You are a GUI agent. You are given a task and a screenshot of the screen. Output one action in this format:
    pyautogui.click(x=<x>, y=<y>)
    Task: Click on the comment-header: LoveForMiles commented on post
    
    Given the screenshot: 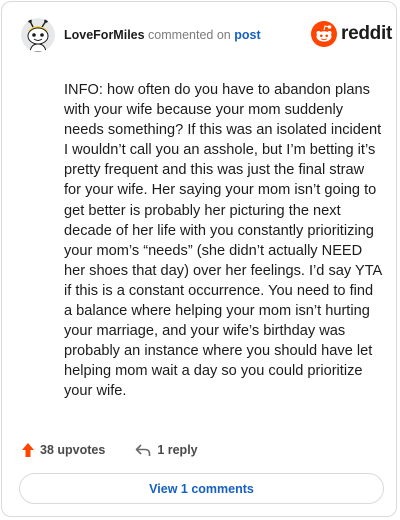 What is the action you would take?
    pyautogui.click(x=162, y=35)
    